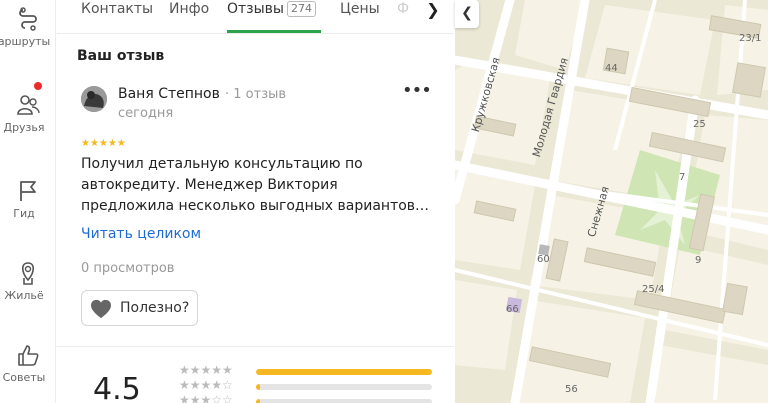 This screenshot has width=768, height=403. I want to click on tab-reviews: Отзывы 274, so click(271, 17).